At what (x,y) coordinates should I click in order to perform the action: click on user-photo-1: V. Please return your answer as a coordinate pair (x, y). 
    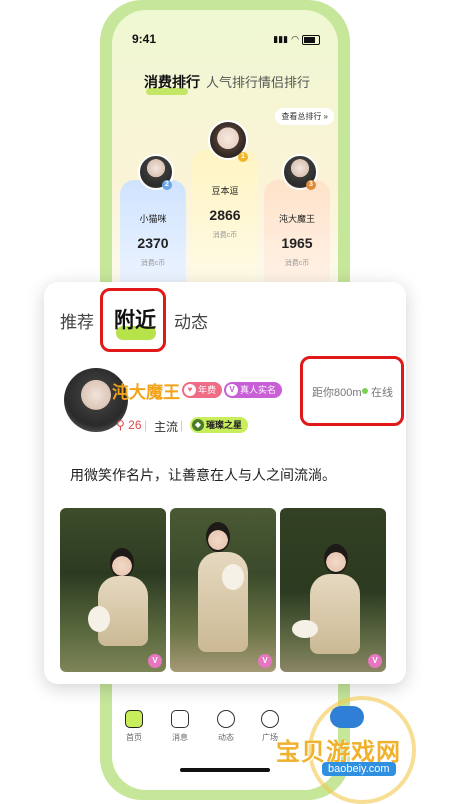
    Looking at the image, I should click on (113, 590).